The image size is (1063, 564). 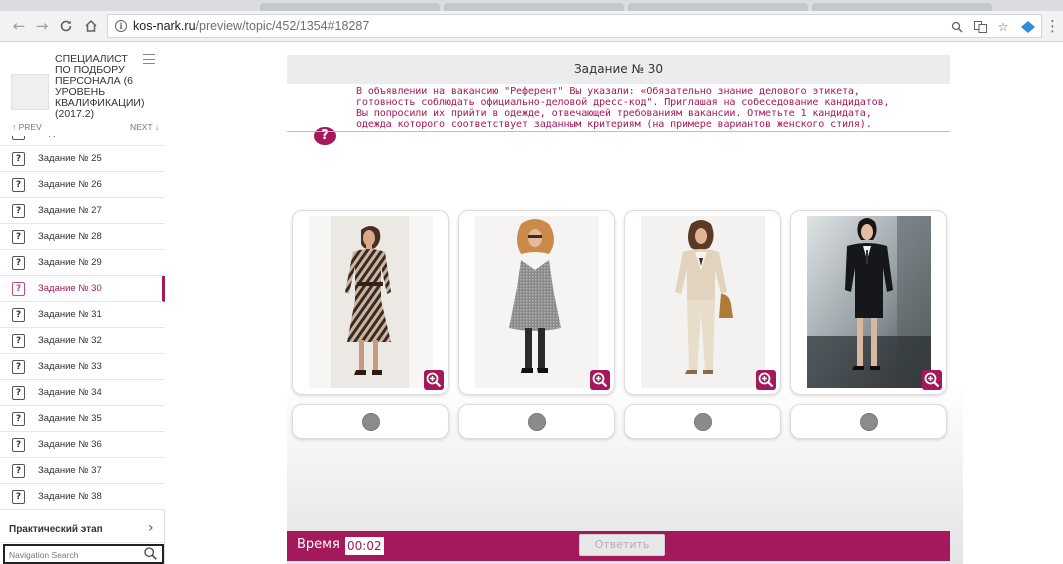 What do you see at coordinates (251, 26) in the screenshot?
I see `url-text: kos-nark.ru/preview/topic/452/1354#18287` at bounding box center [251, 26].